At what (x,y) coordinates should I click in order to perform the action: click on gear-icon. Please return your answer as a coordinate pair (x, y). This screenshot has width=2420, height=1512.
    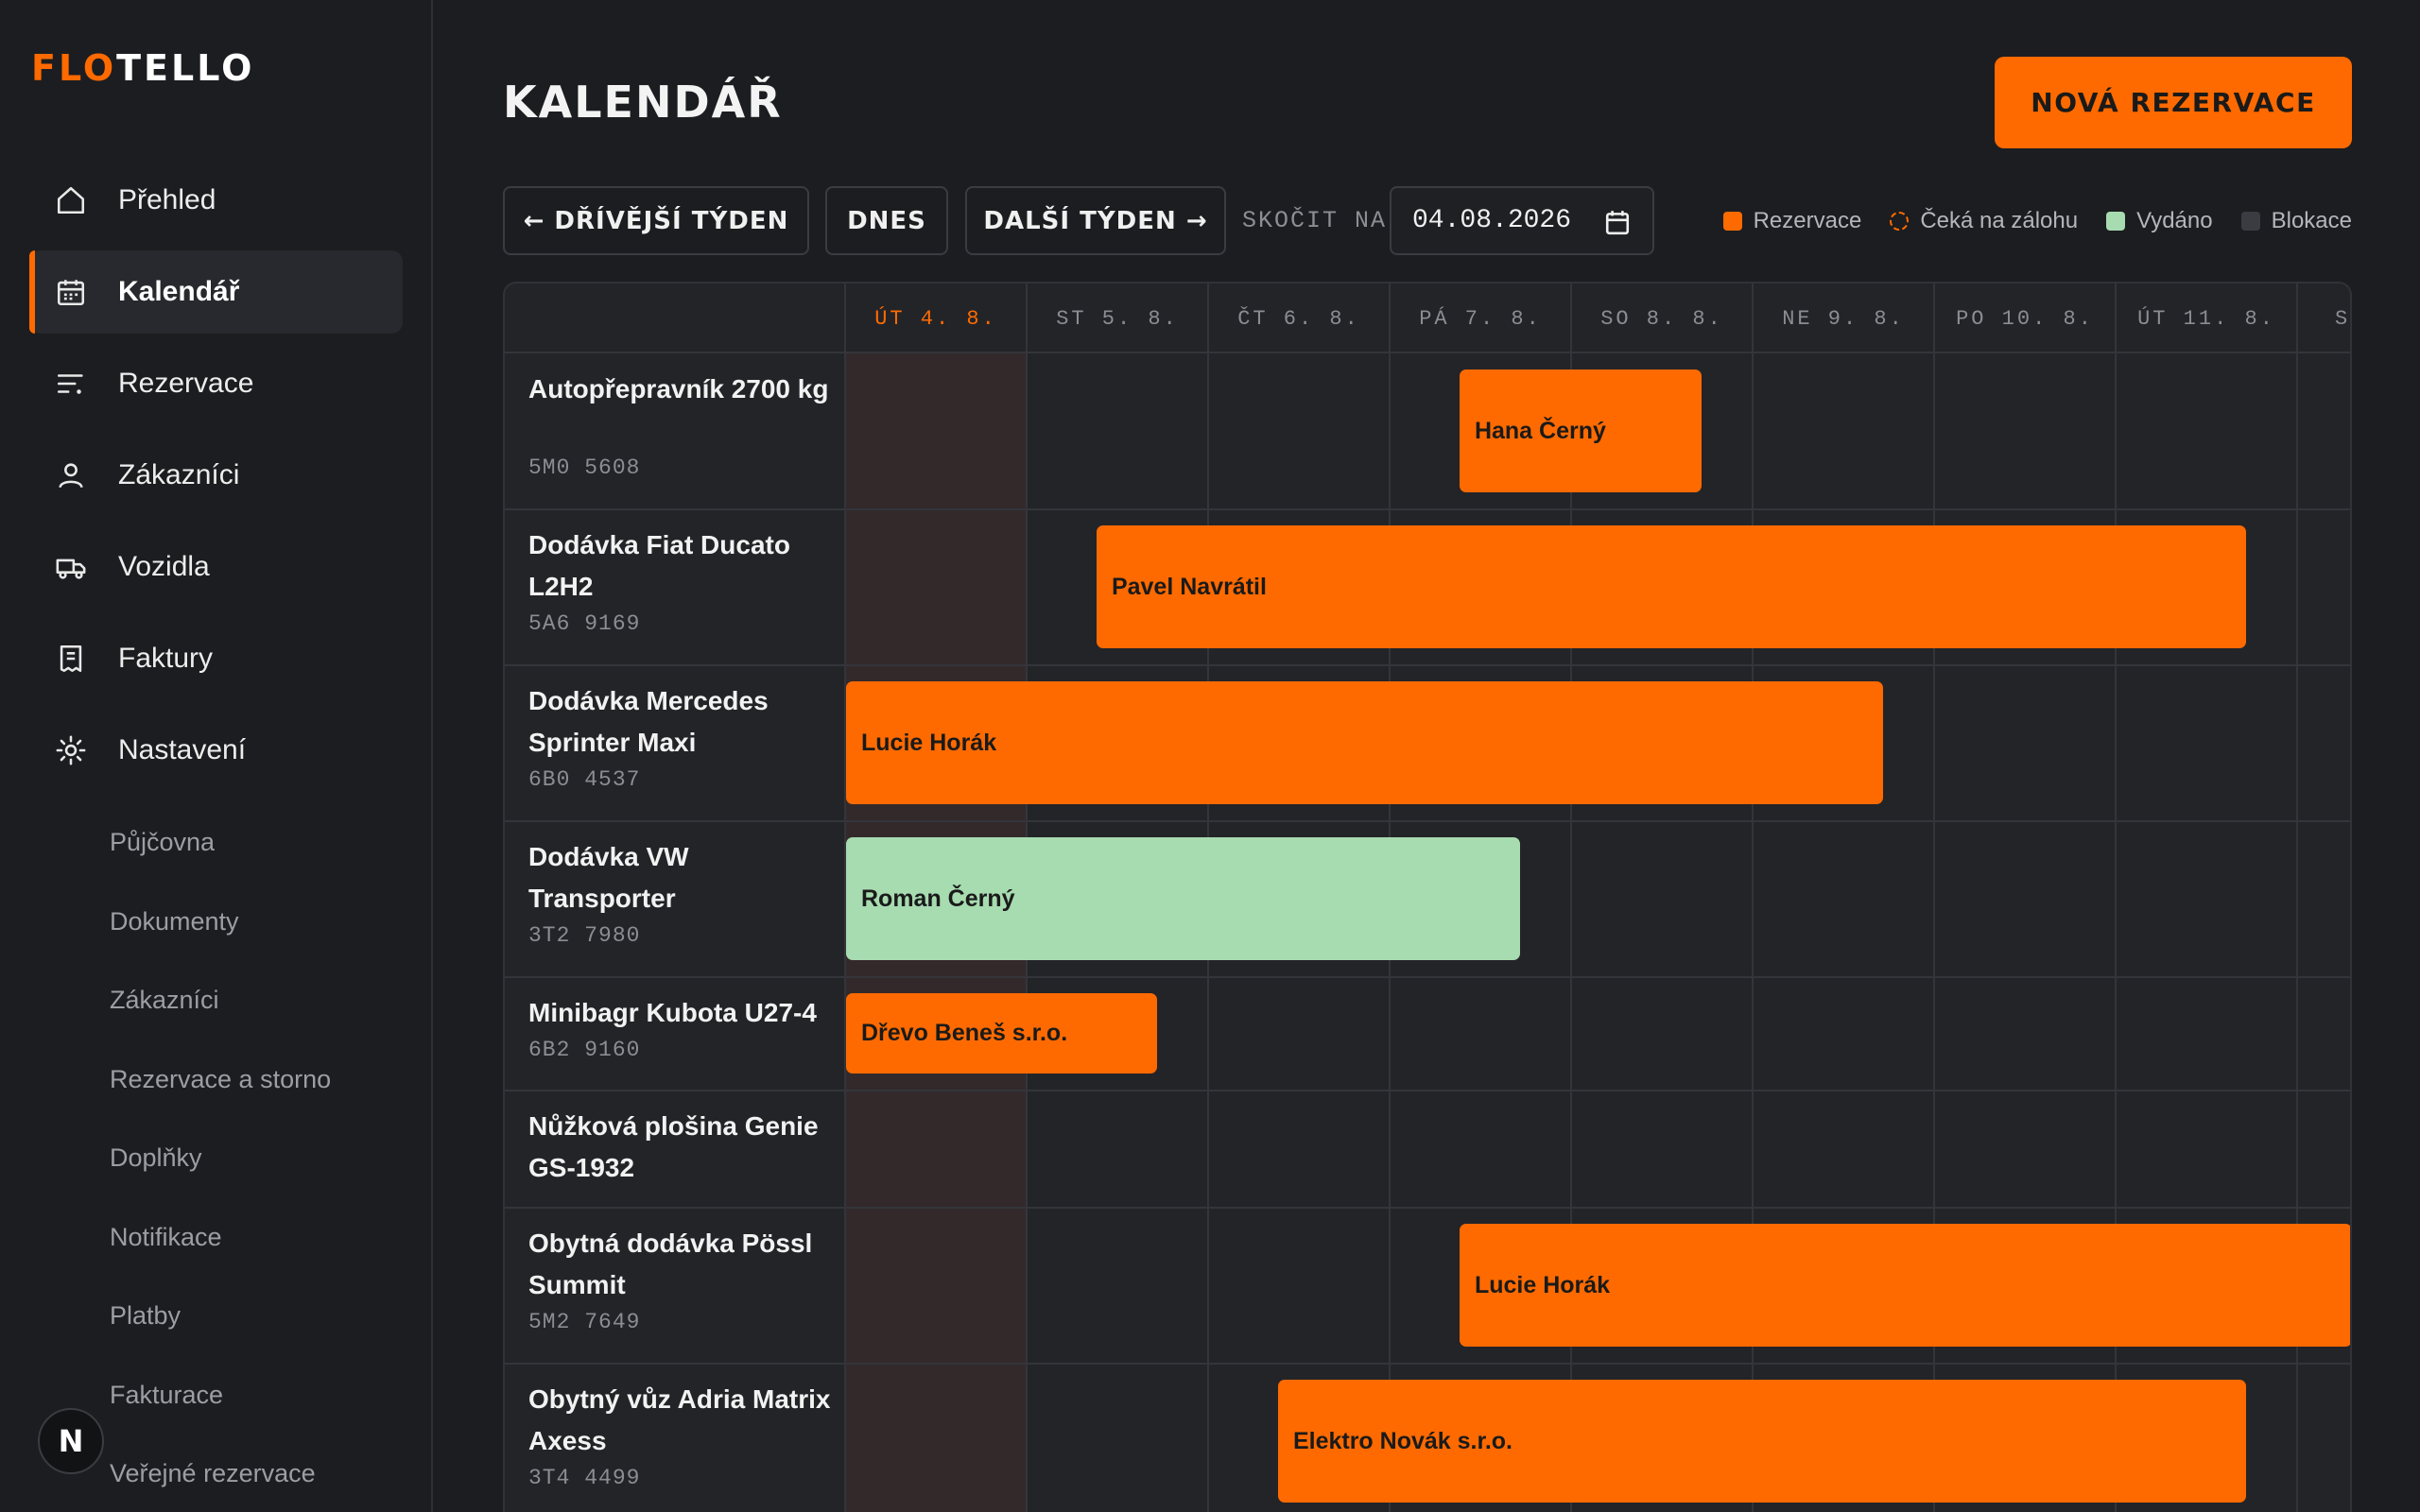
    Looking at the image, I should click on (71, 750).